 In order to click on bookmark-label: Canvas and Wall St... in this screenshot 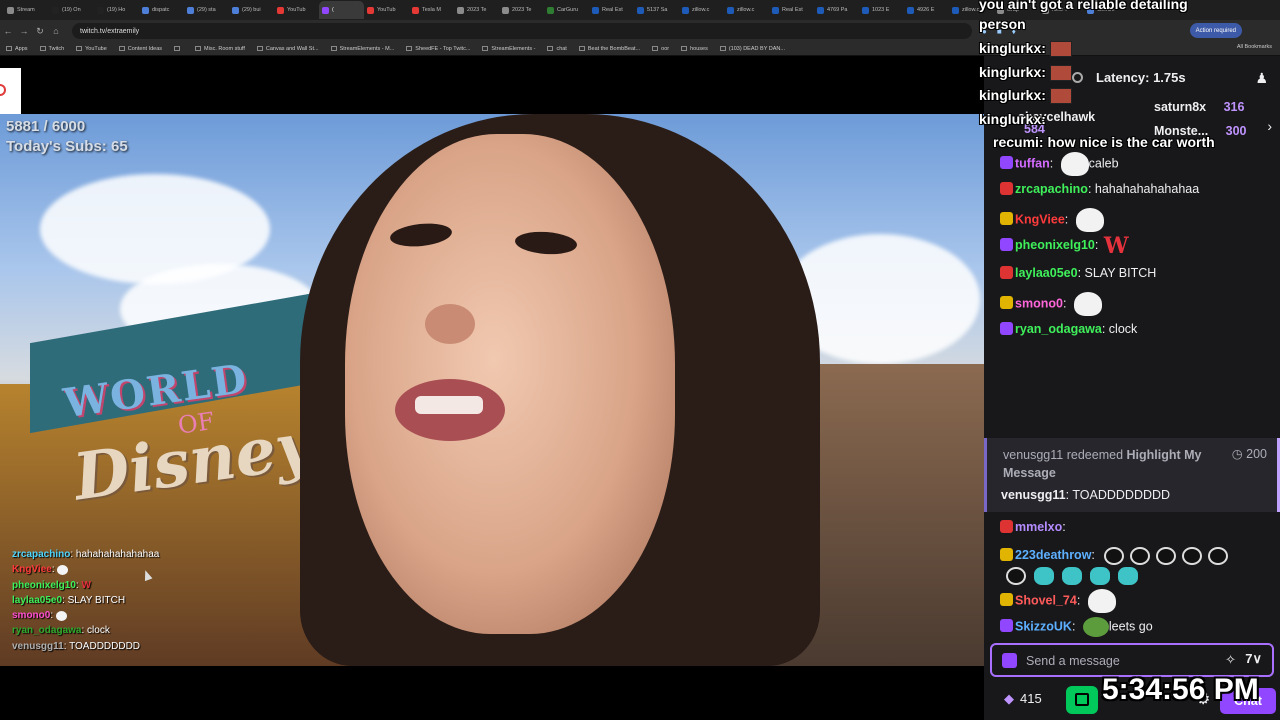, I will do `click(292, 48)`.